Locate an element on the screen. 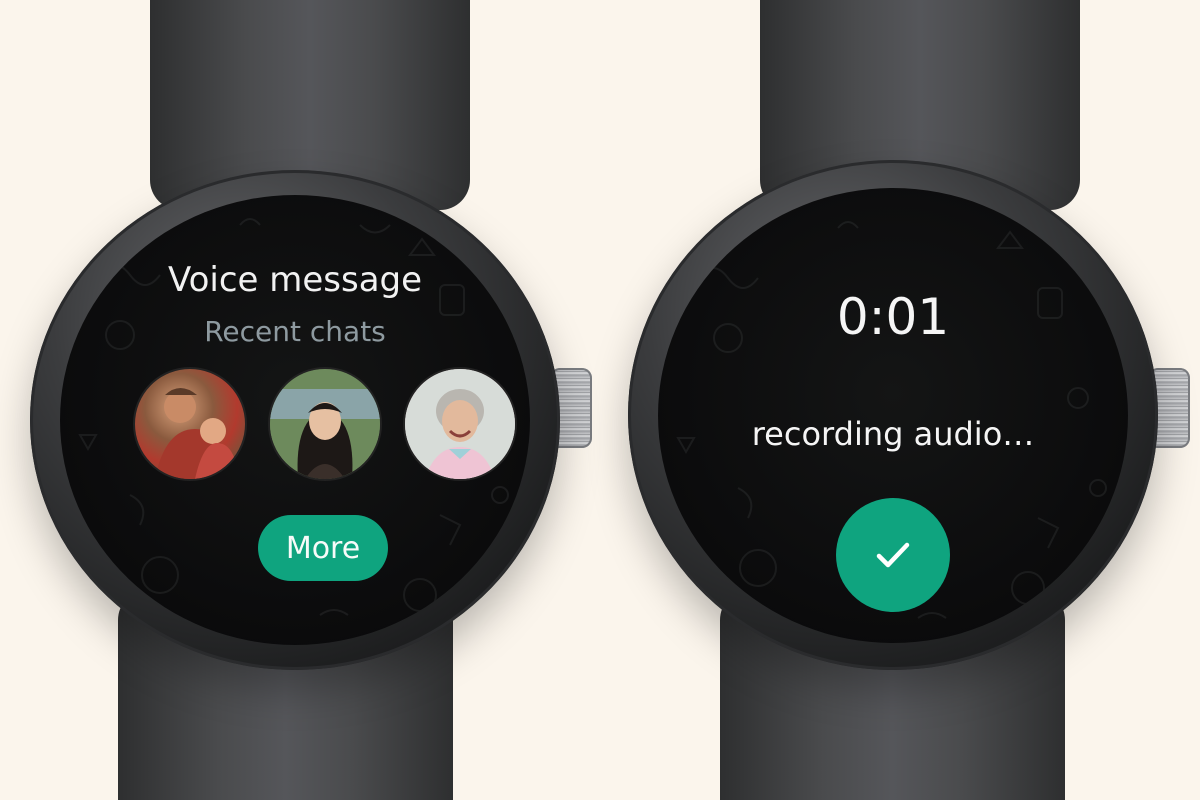 The image size is (1200, 800). confirm-send-button is located at coordinates (893, 555).